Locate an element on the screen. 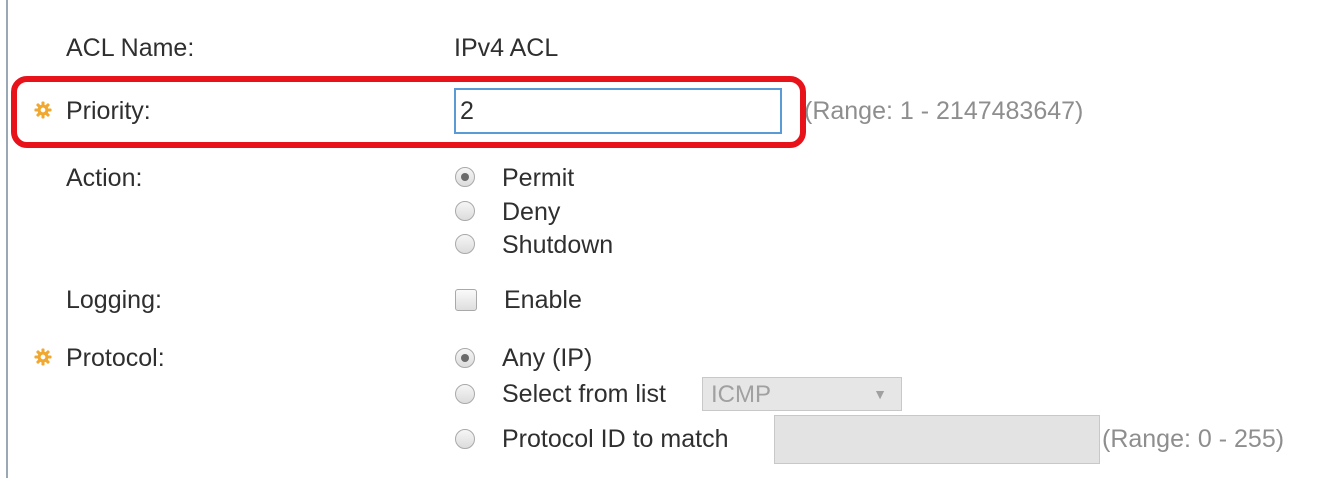  protocol-list-select: ICMP ▼ is located at coordinates (802, 394).